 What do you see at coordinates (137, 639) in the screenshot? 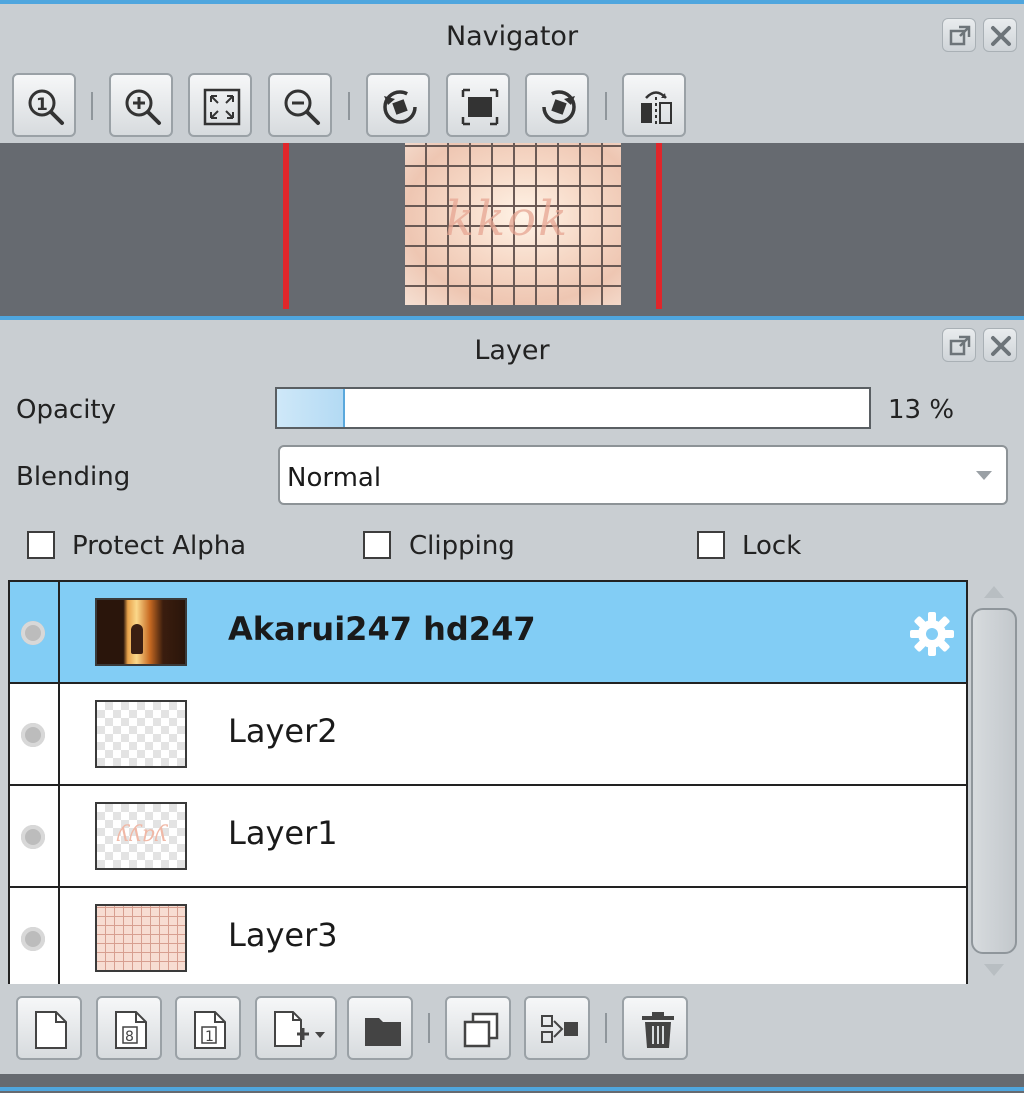
I see `thumbnail-figure` at bounding box center [137, 639].